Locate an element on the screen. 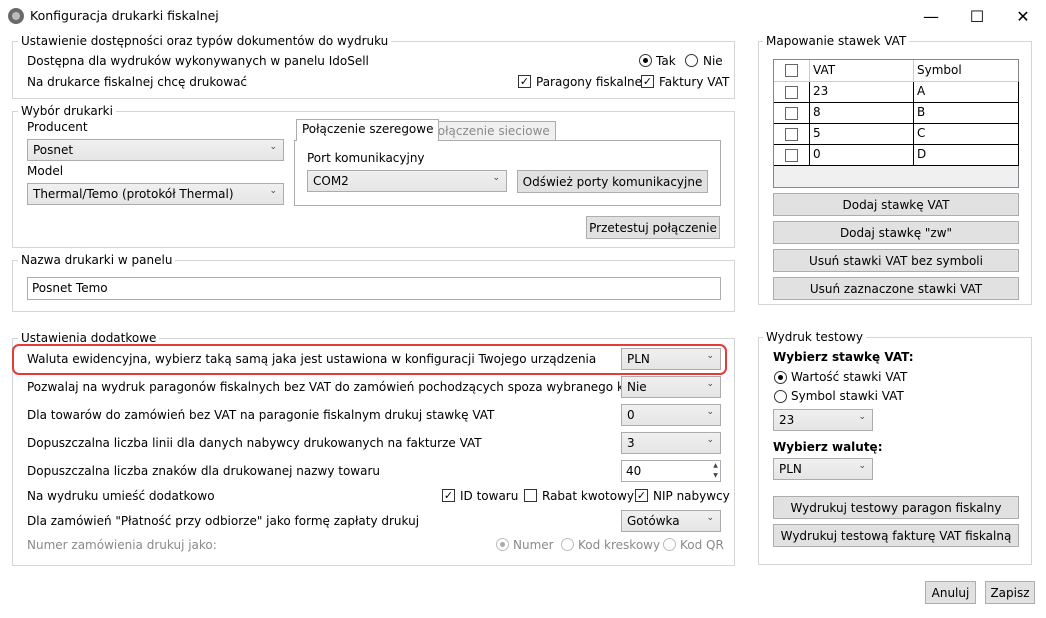 The image size is (1046, 618). test-rate-select: 23 ⌄ is located at coordinates (823, 420).